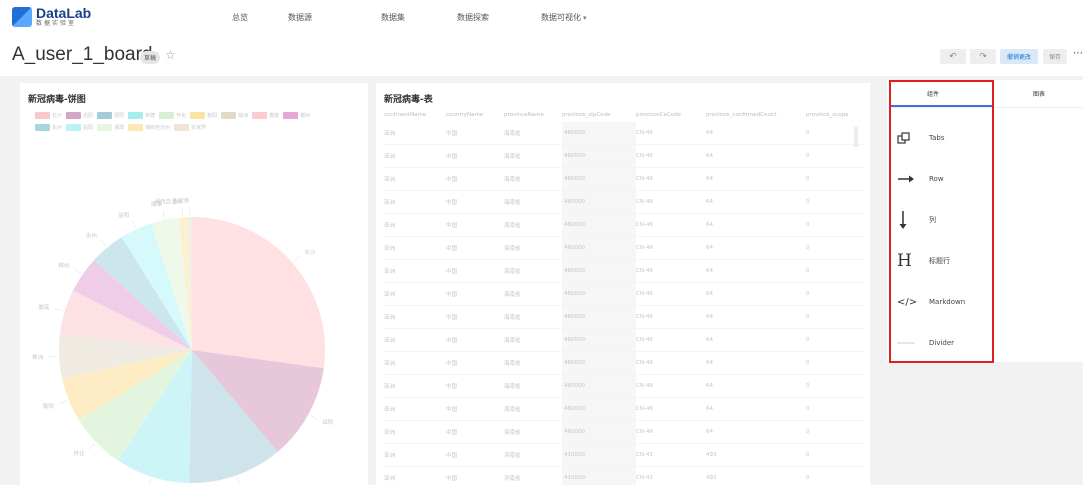 The height and width of the screenshot is (485, 1083). What do you see at coordinates (671, 115) in the screenshot?
I see `column-header: provinceCeCode` at bounding box center [671, 115].